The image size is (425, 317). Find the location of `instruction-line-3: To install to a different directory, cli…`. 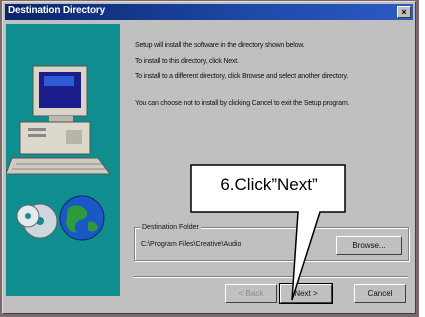

instruction-line-3: To install to a different directory, cli… is located at coordinates (241, 76).